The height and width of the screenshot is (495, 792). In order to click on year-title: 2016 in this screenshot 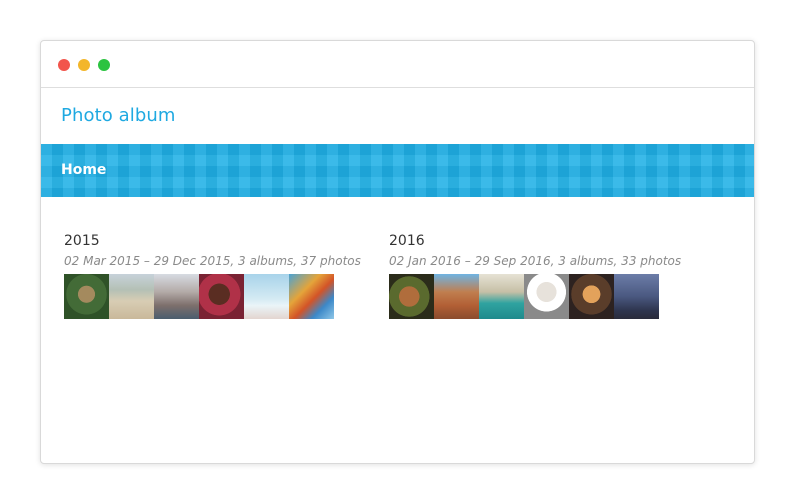, I will do `click(544, 241)`.